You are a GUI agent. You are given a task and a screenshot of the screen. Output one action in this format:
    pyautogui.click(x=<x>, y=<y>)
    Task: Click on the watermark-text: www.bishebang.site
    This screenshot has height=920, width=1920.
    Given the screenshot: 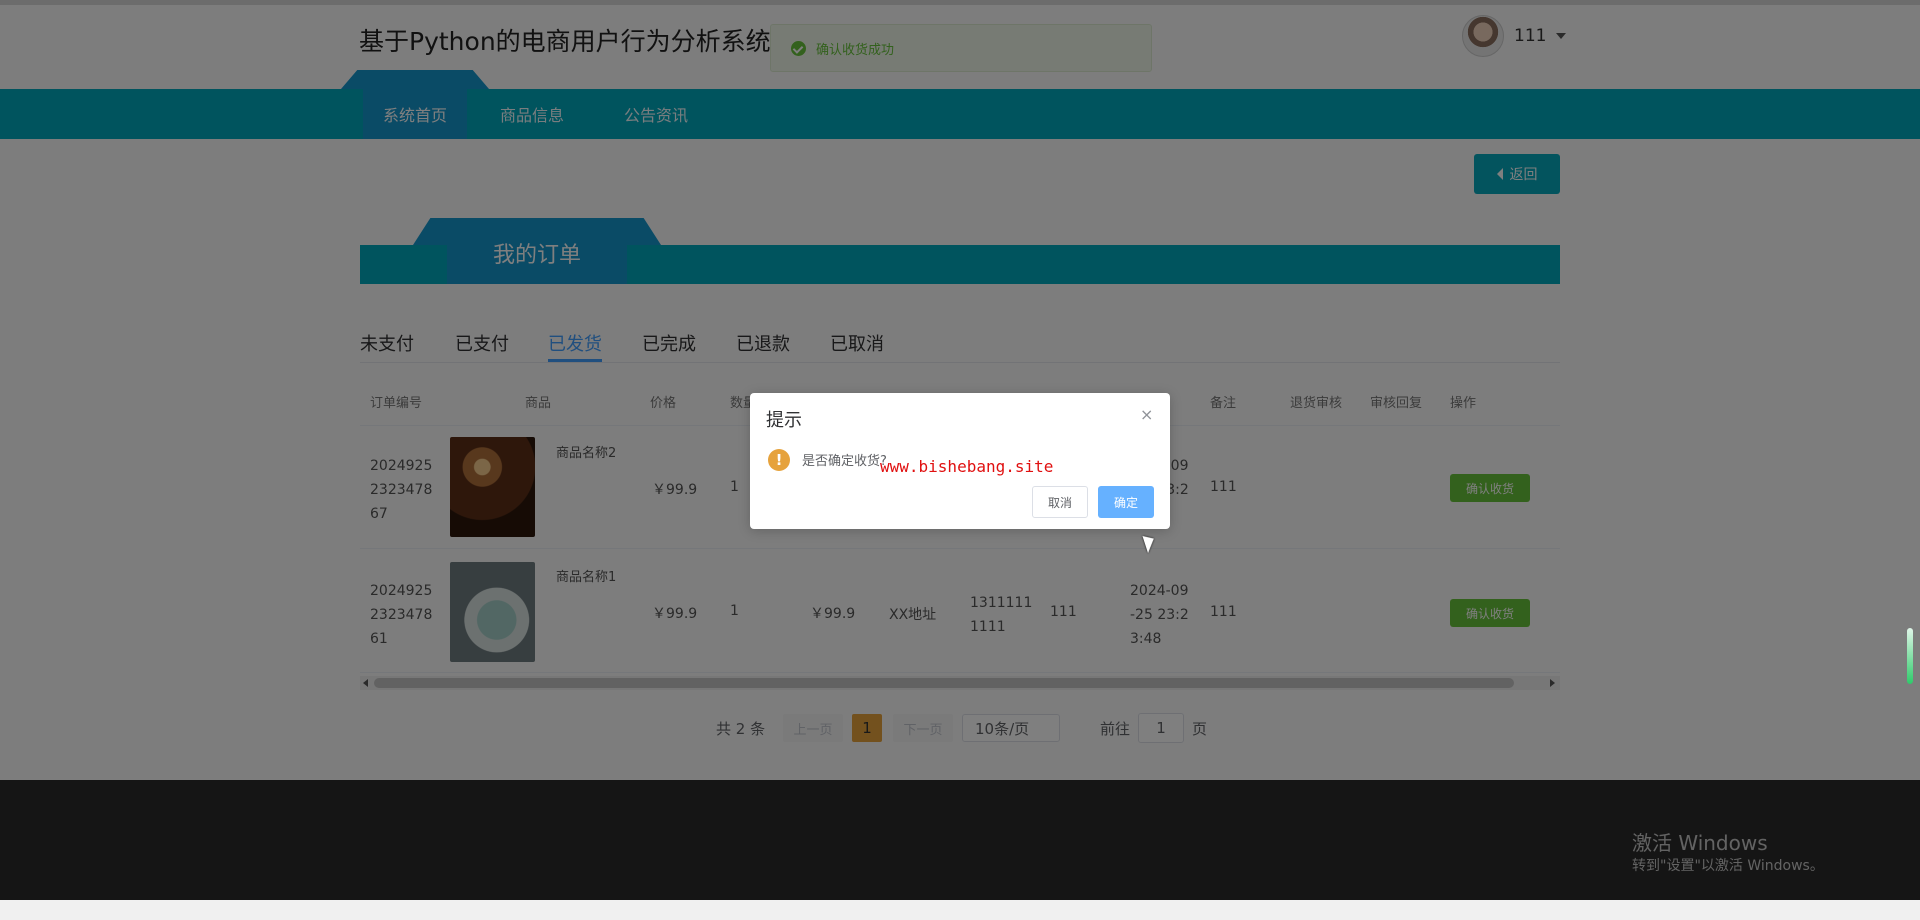 What is the action you would take?
    pyautogui.click(x=967, y=466)
    